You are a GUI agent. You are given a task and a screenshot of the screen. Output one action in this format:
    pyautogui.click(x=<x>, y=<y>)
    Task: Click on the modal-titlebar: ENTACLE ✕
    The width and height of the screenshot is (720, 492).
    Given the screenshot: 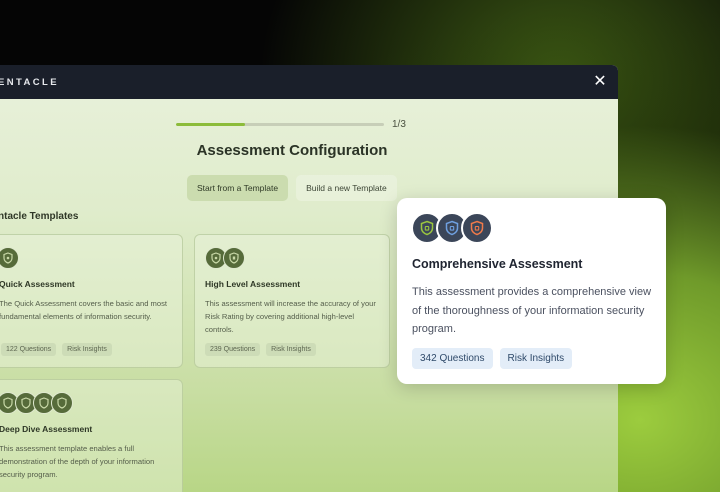 What is the action you would take?
    pyautogui.click(x=309, y=82)
    